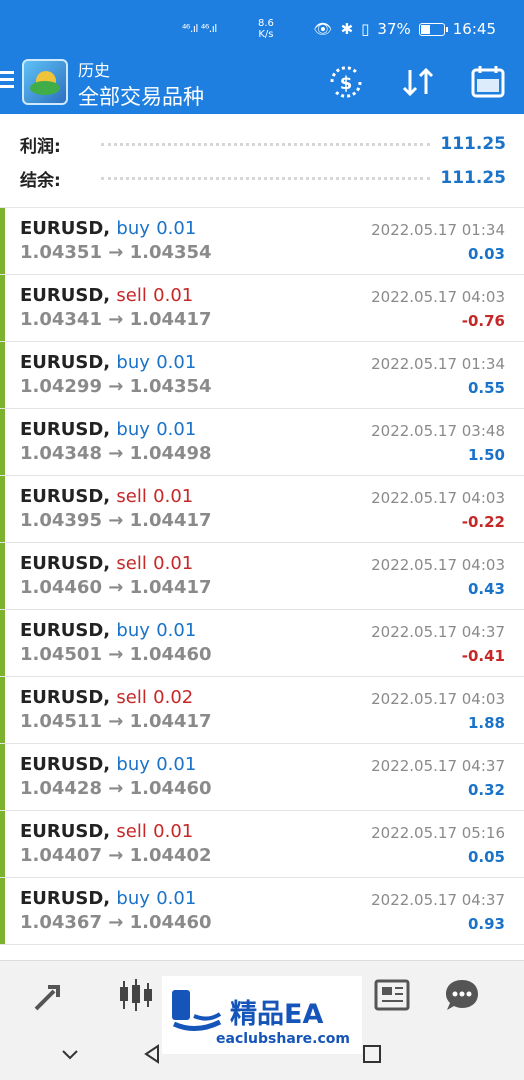 The width and height of the screenshot is (524, 1080). Describe the element at coordinates (486, 857) in the screenshot. I see `trade-profit: 0.05` at that location.